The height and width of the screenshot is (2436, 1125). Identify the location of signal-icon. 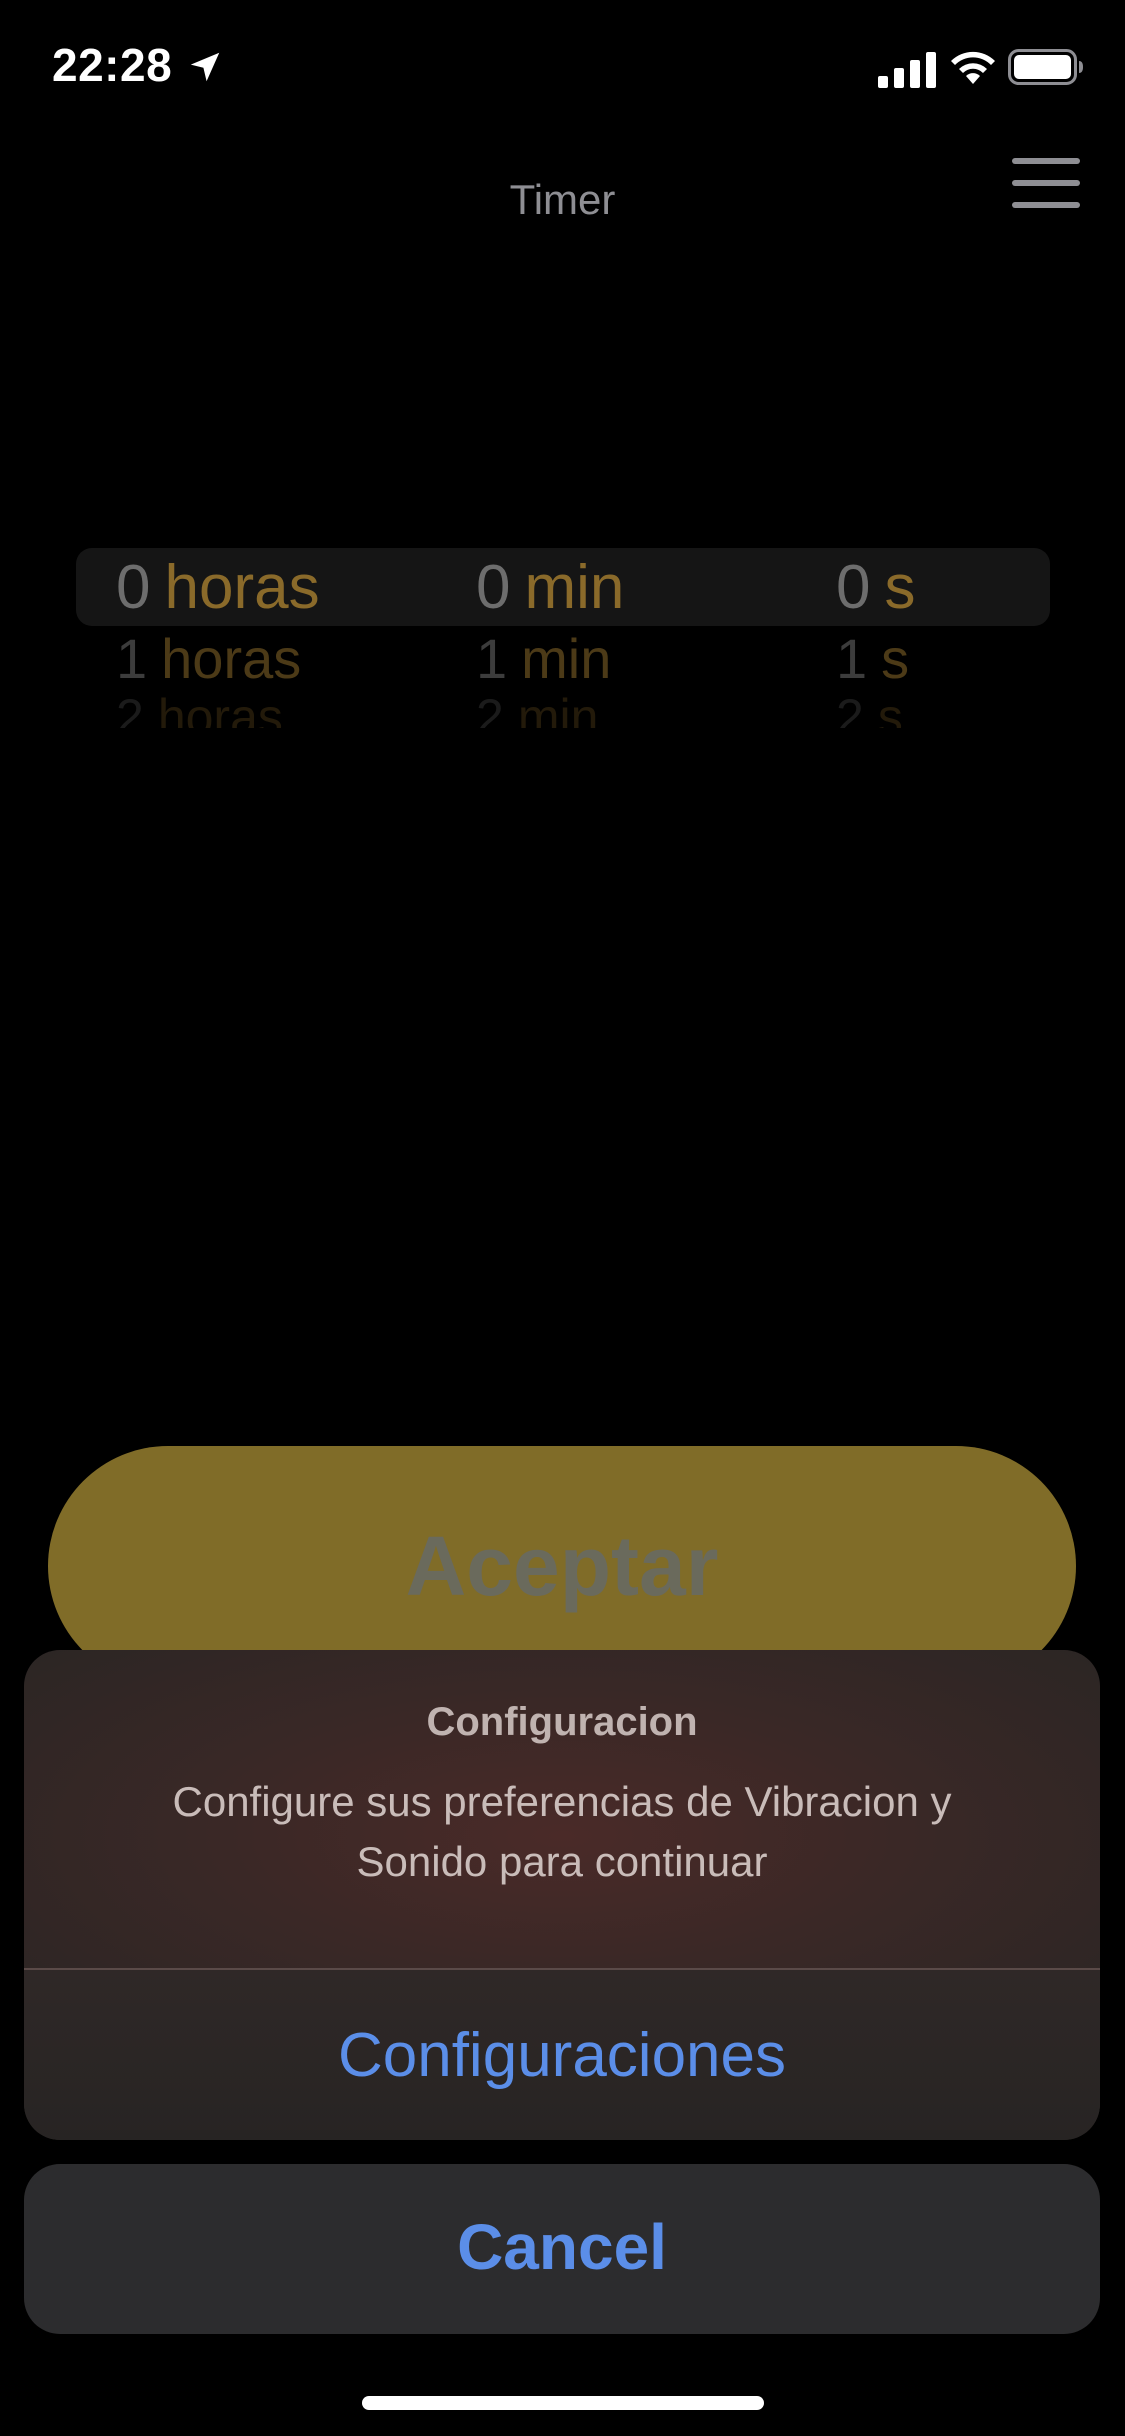
(907, 70).